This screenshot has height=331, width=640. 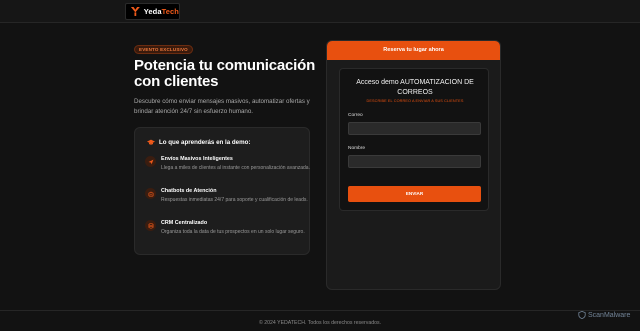 What do you see at coordinates (604, 315) in the screenshot?
I see `watermark: ScanMalware` at bounding box center [604, 315].